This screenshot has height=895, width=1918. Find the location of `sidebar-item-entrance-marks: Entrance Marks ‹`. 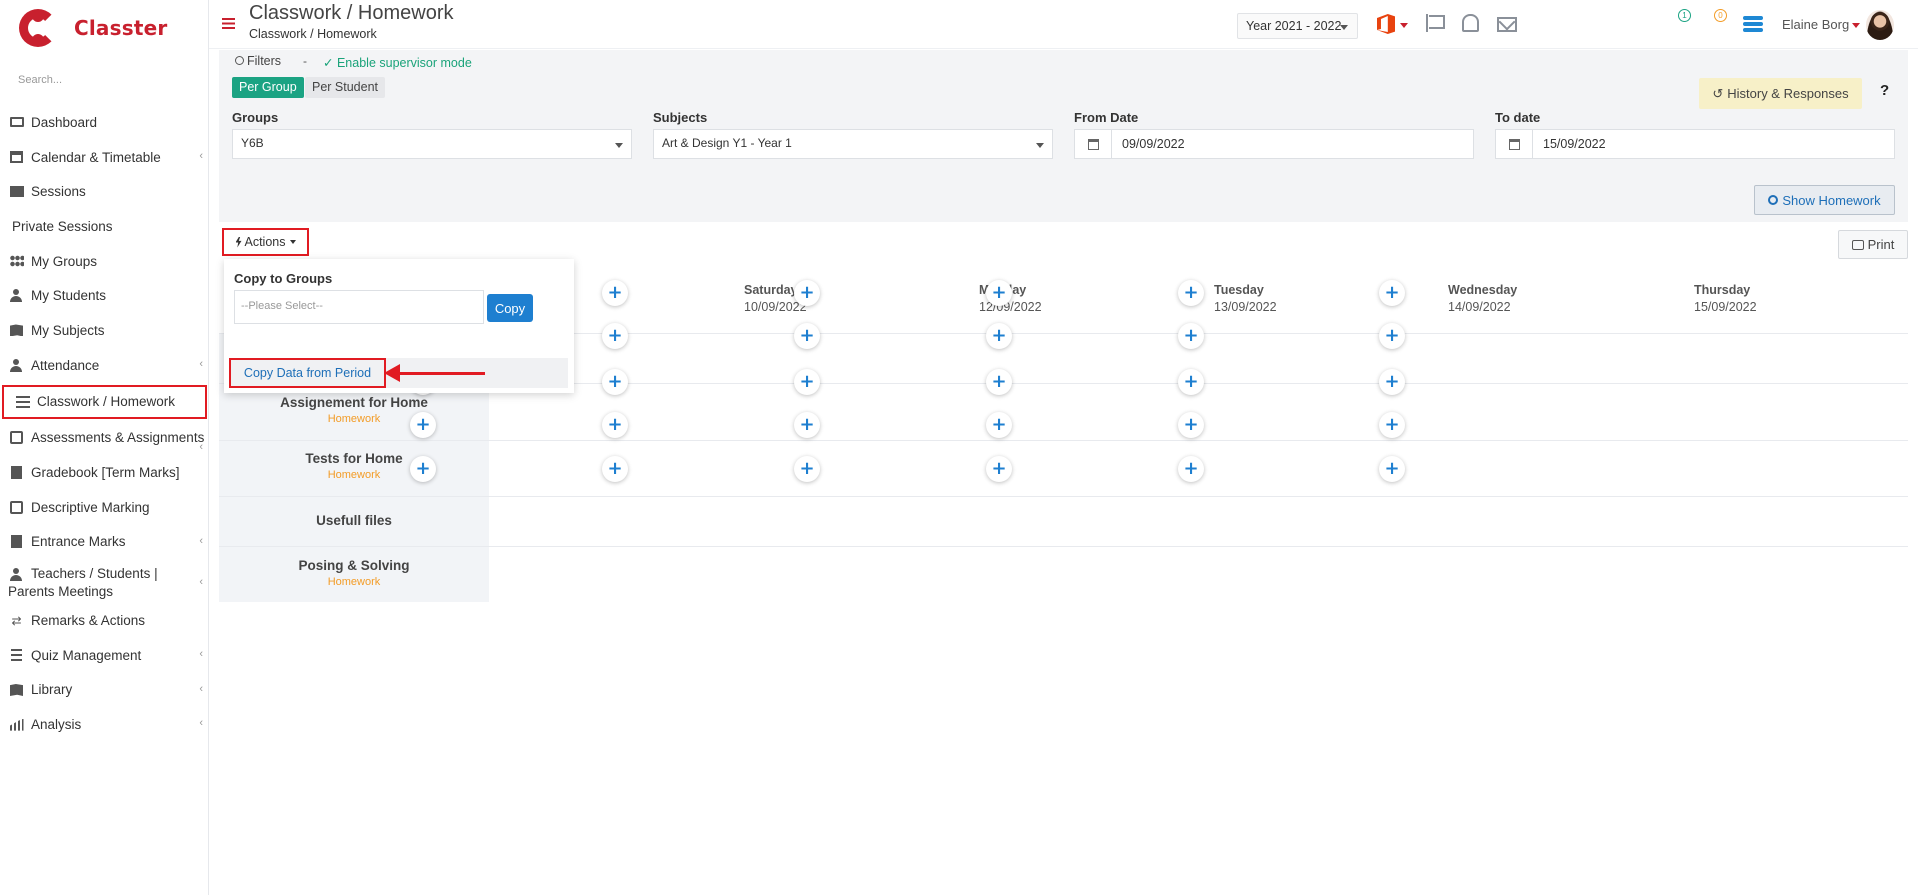

sidebar-item-entrance-marks: Entrance Marks ‹ is located at coordinates (104, 542).